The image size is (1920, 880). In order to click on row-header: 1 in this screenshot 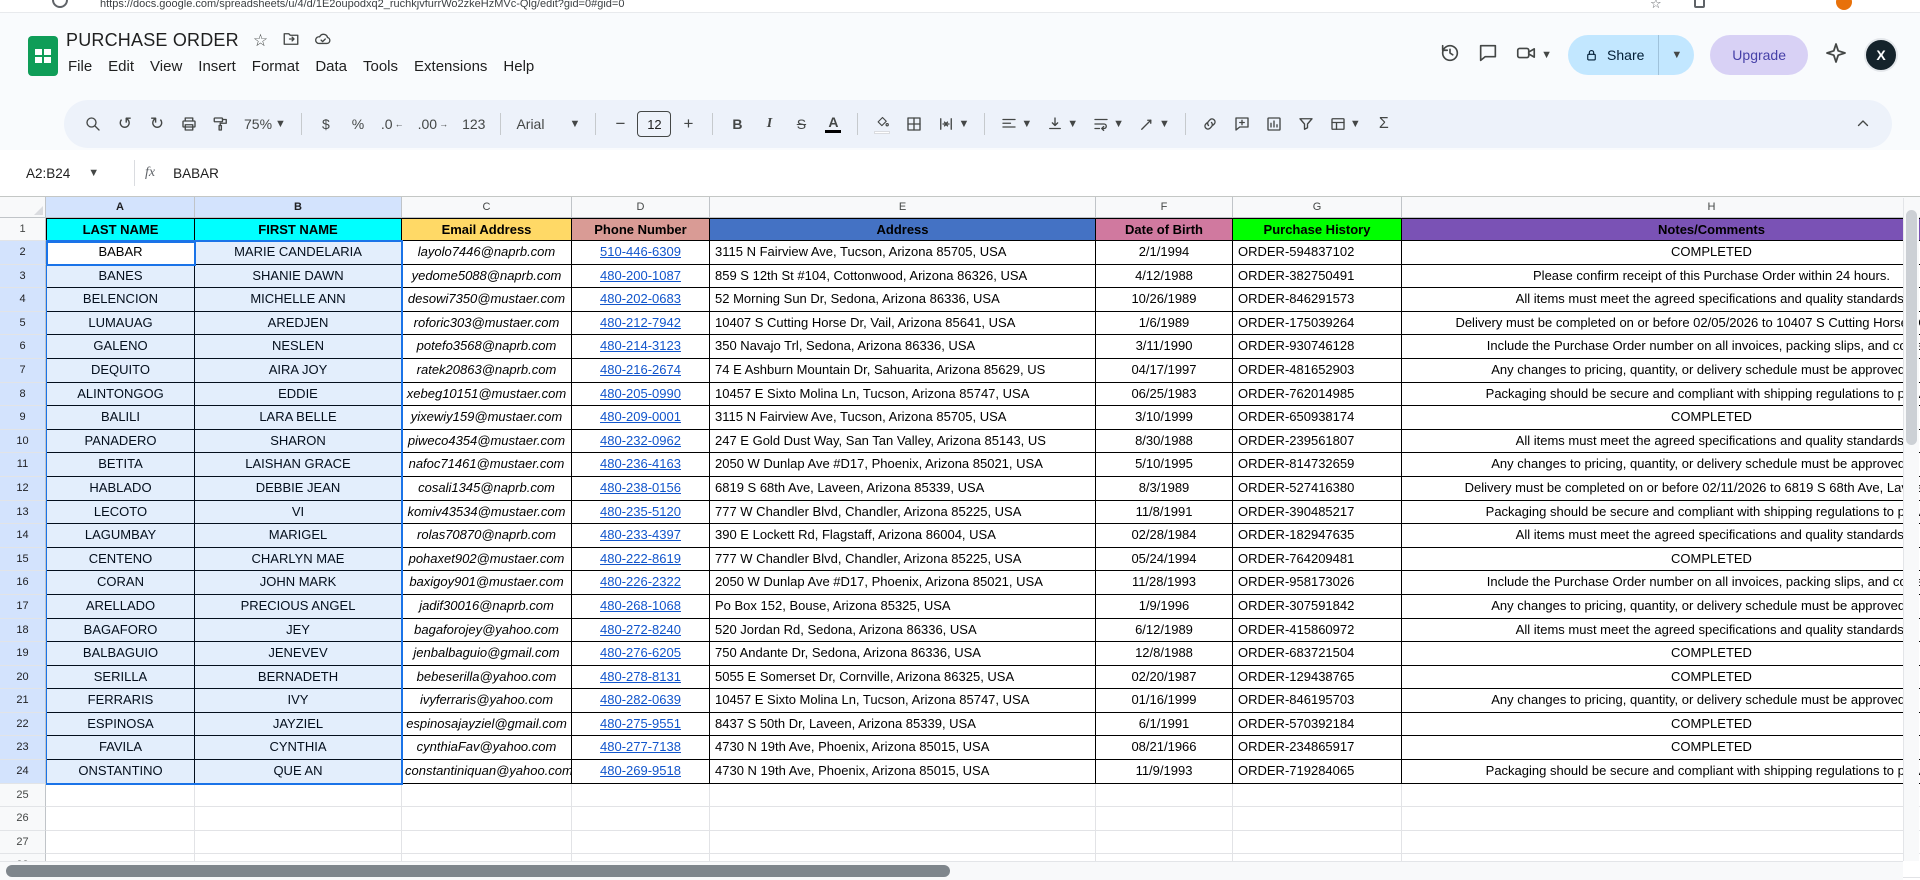, I will do `click(23, 229)`.